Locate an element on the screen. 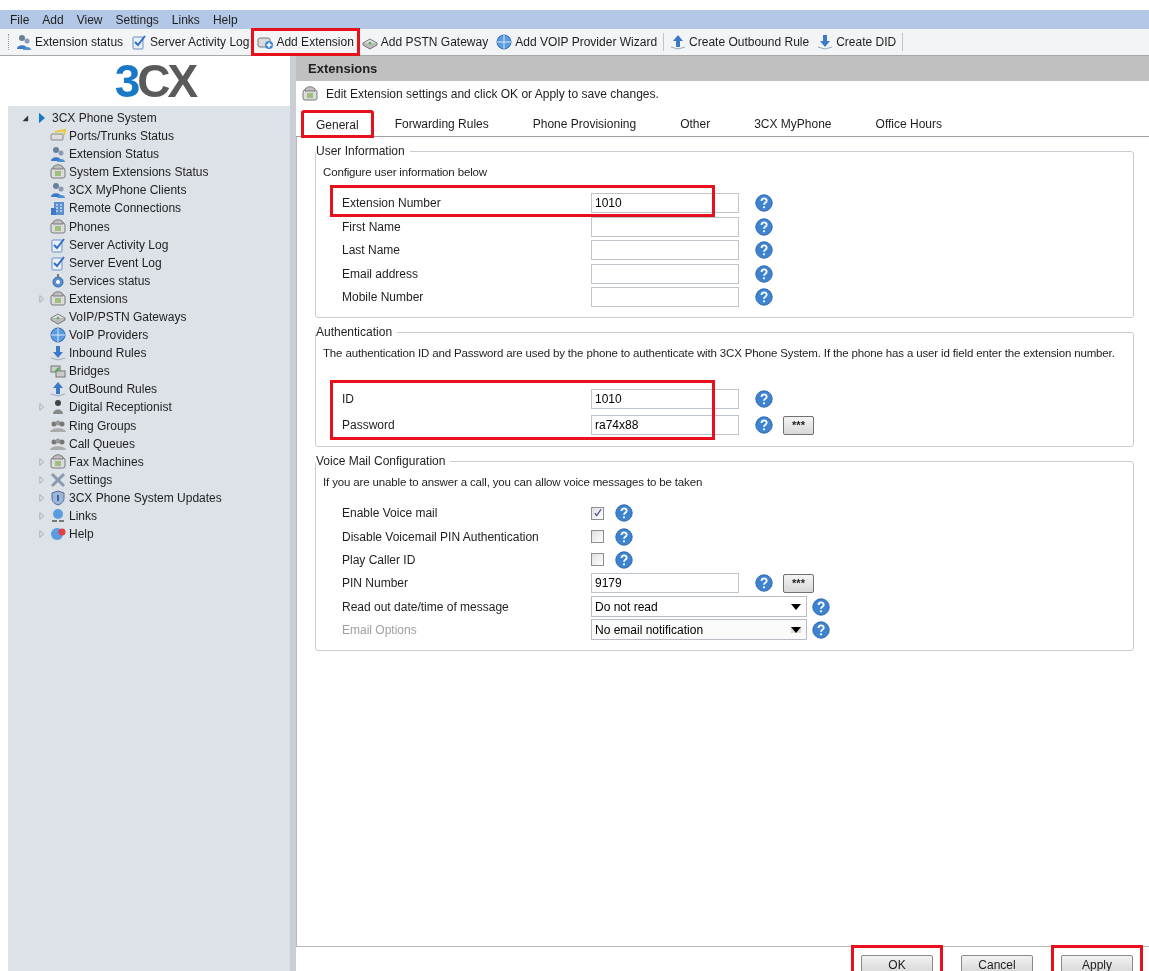 Image resolution: width=1149 pixels, height=971 pixels. shield-icon is located at coordinates (58, 497).